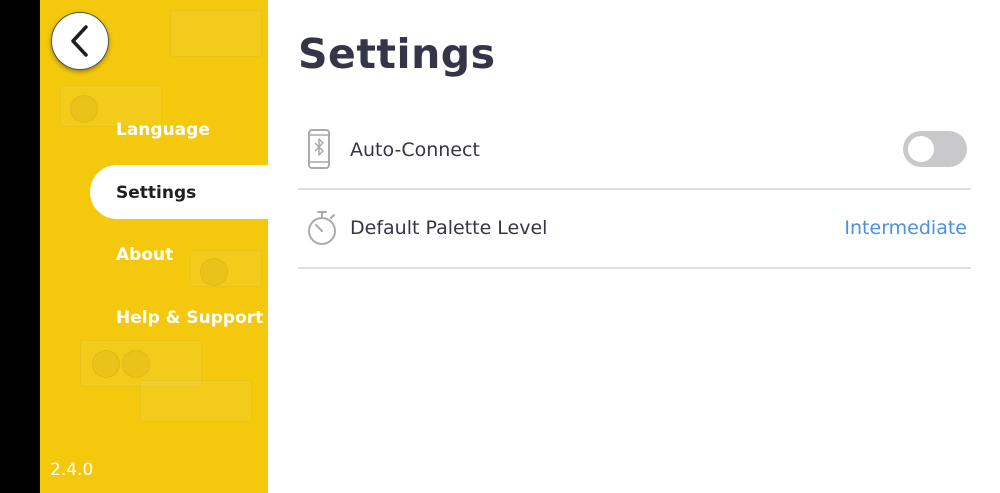  I want to click on auto-connect-label: Auto-Connect, so click(415, 150).